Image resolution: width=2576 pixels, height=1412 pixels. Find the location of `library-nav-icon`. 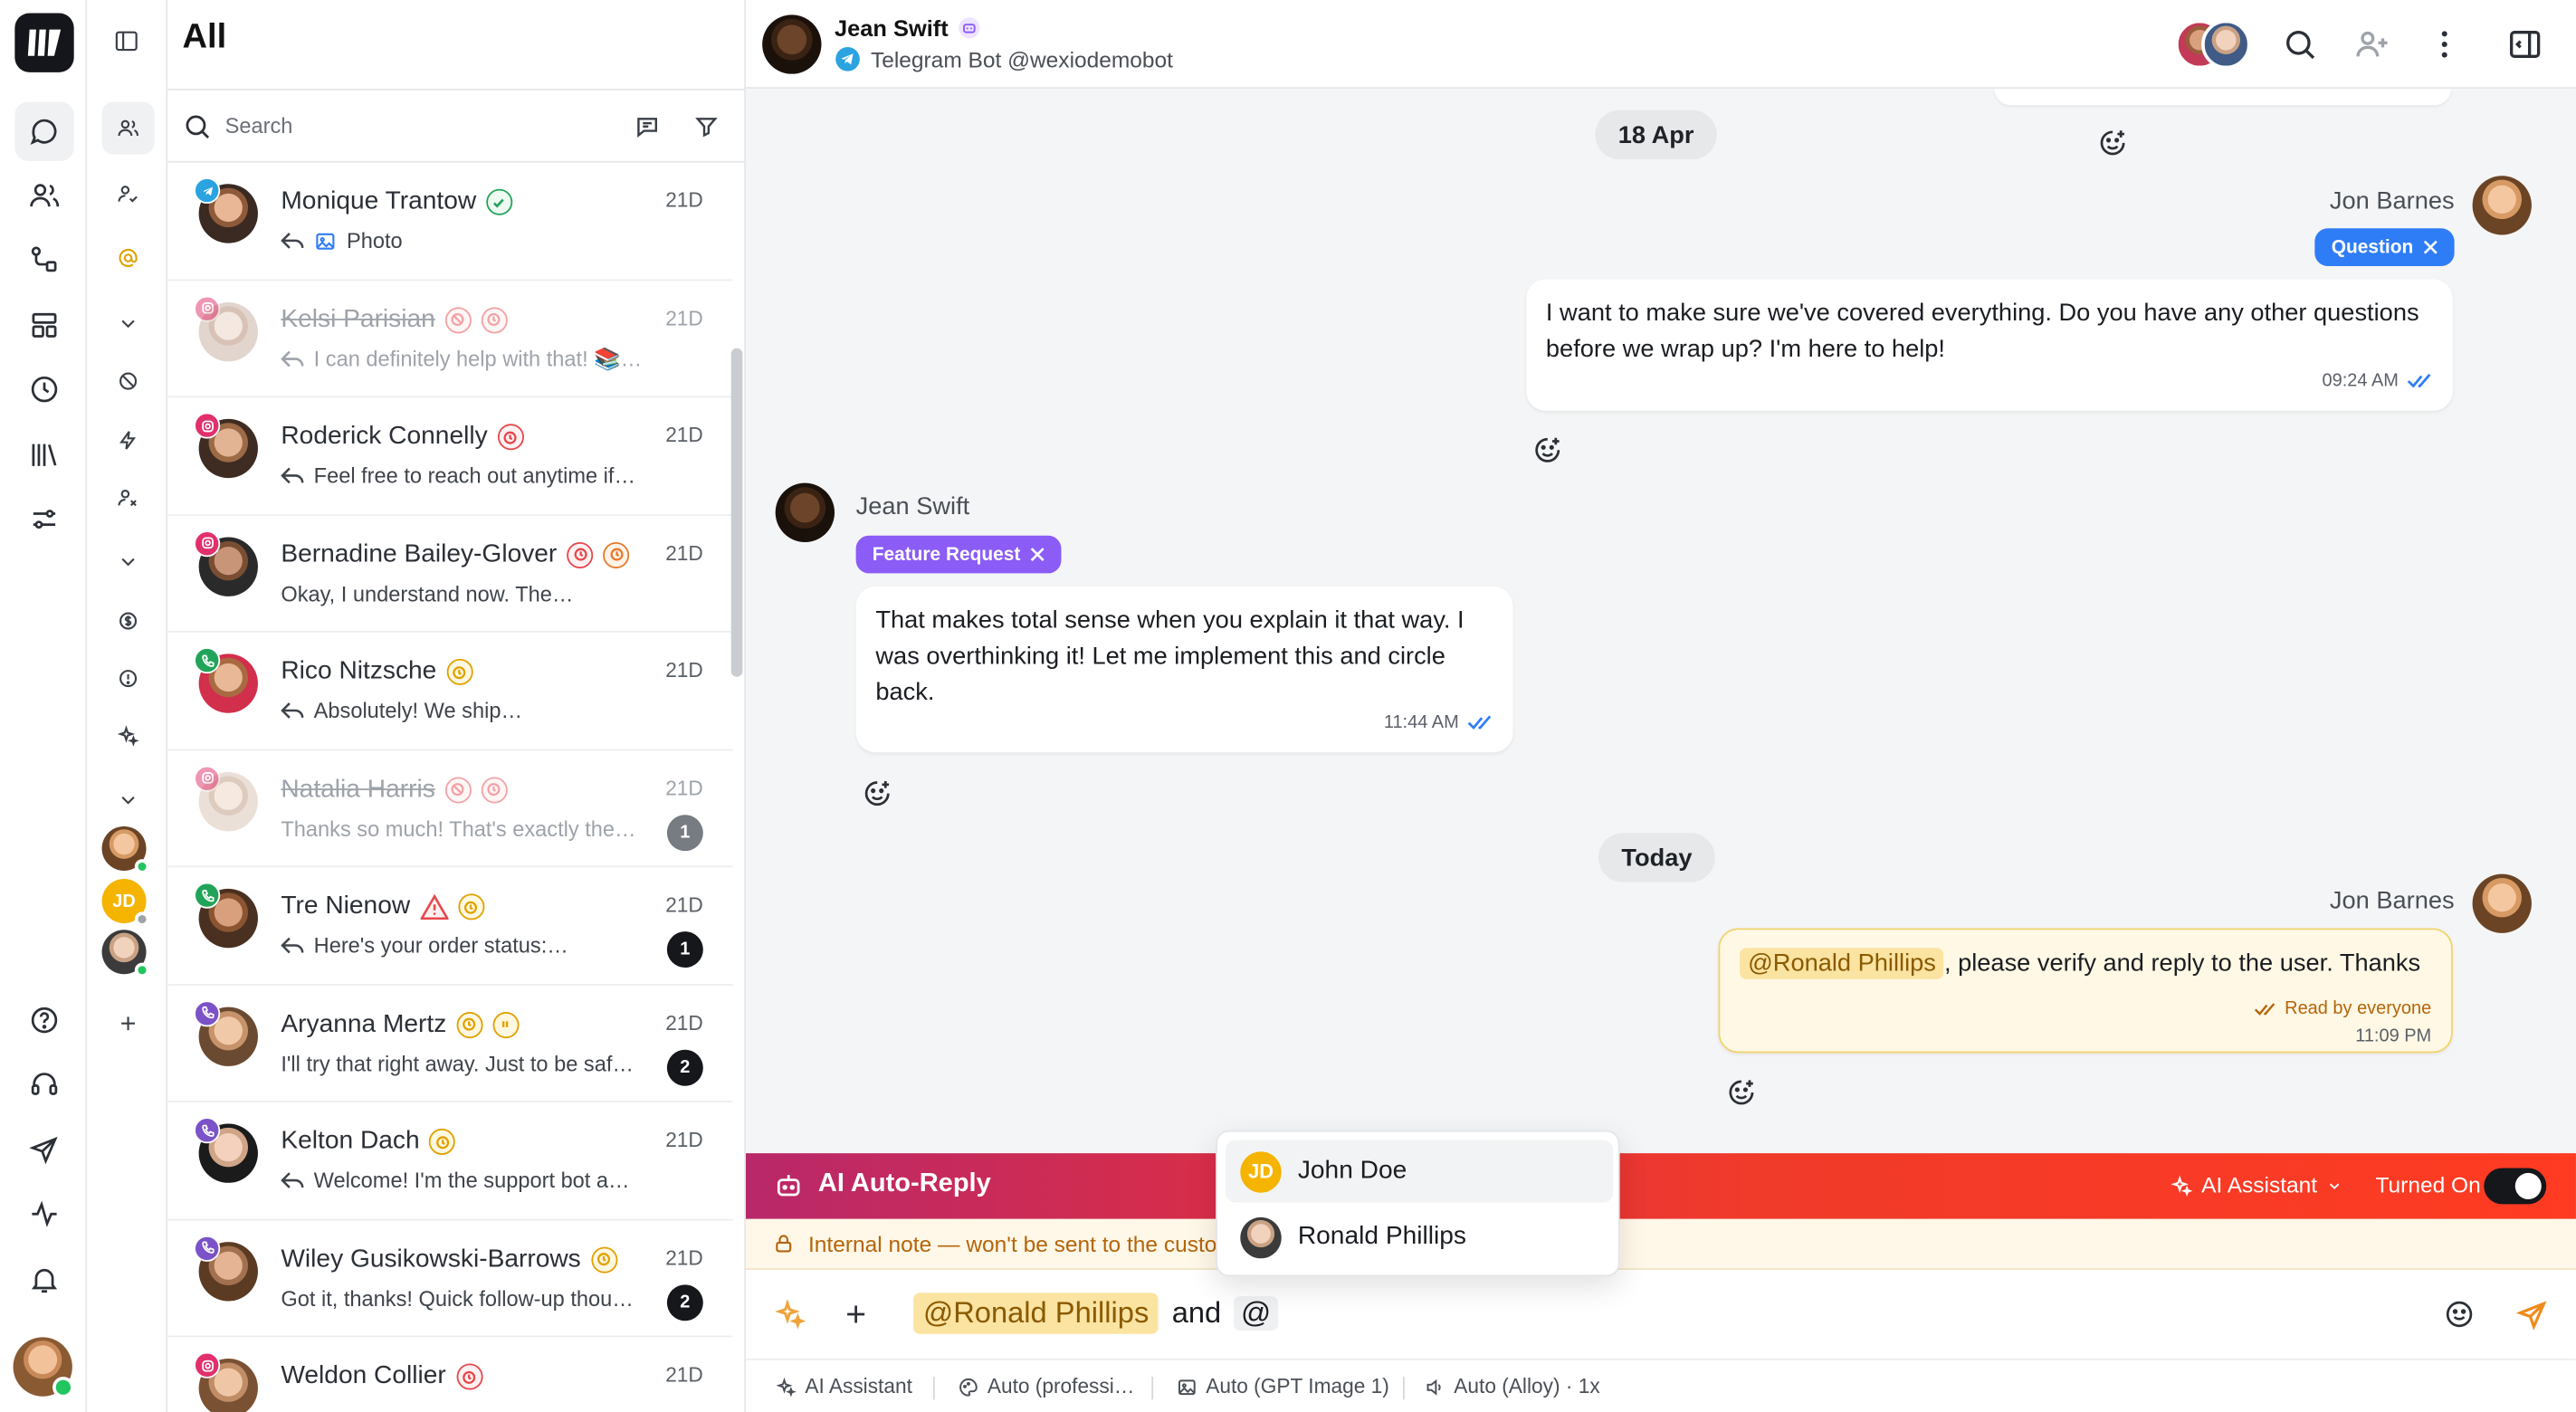

library-nav-icon is located at coordinates (44, 454).